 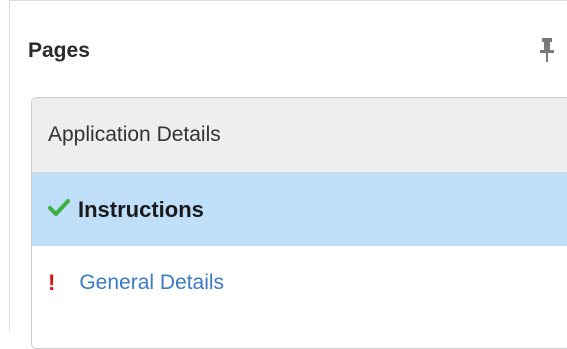 What do you see at coordinates (134, 134) in the screenshot?
I see `group-header-label: Application Details` at bounding box center [134, 134].